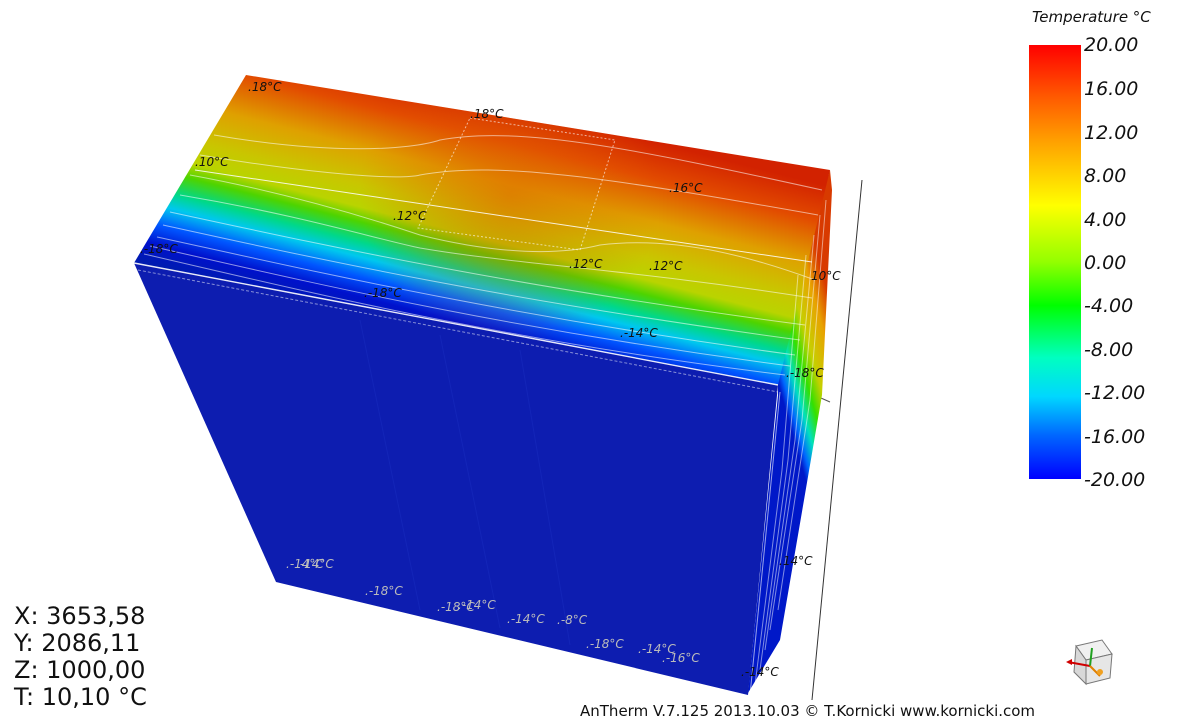 This screenshot has width=1179, height=721. What do you see at coordinates (80, 616) in the screenshot?
I see `readout-x: X: 3653,58` at bounding box center [80, 616].